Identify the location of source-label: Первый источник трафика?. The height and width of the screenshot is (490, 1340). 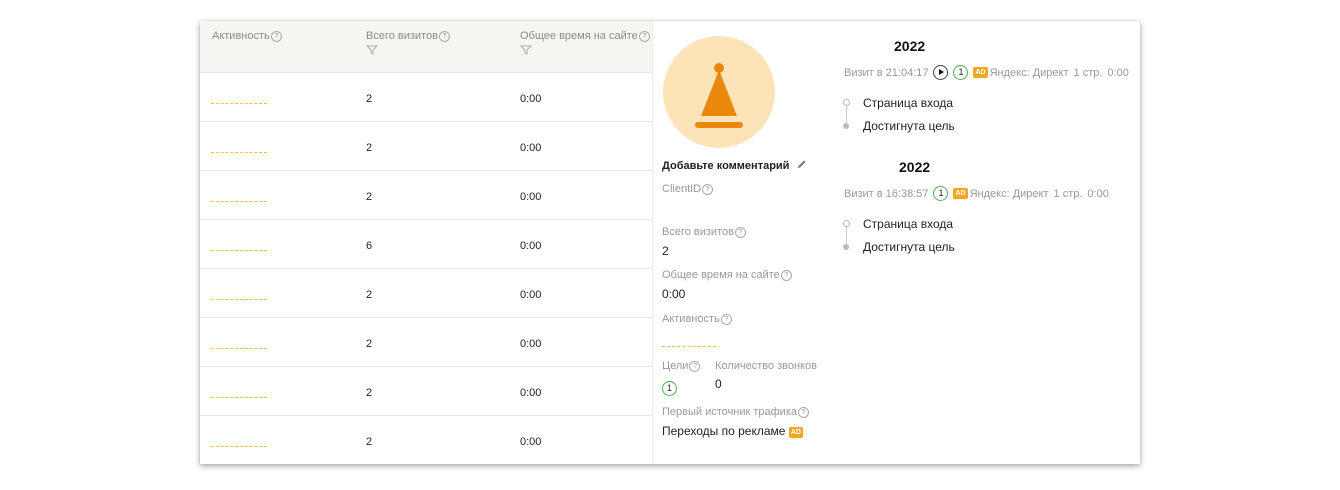
(735, 412).